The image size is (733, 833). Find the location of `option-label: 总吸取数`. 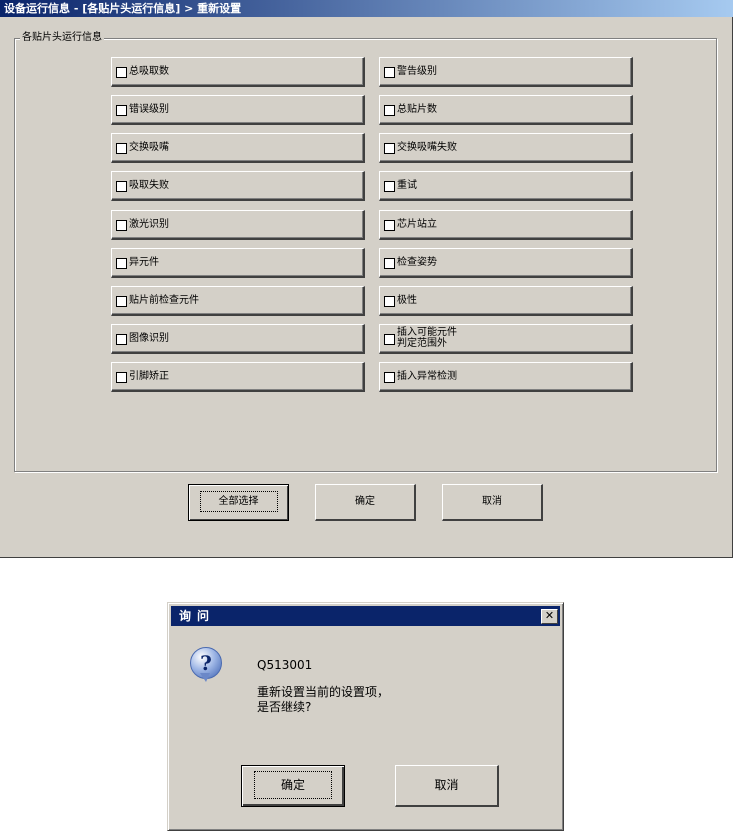

option-label: 总吸取数 is located at coordinates (149, 71).